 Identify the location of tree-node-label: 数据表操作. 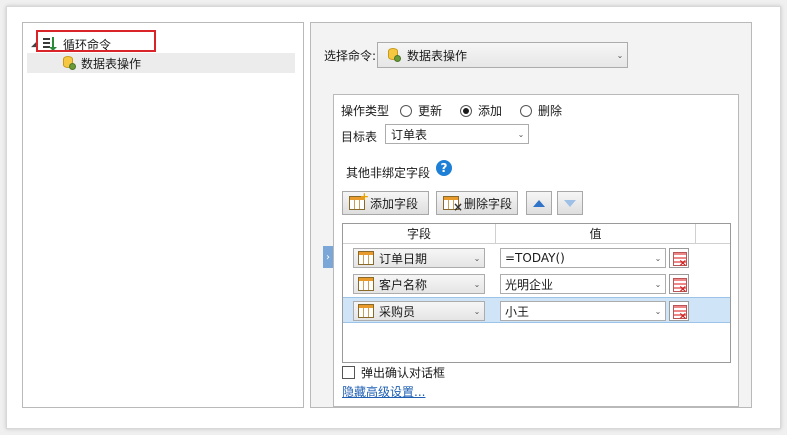
(111, 63).